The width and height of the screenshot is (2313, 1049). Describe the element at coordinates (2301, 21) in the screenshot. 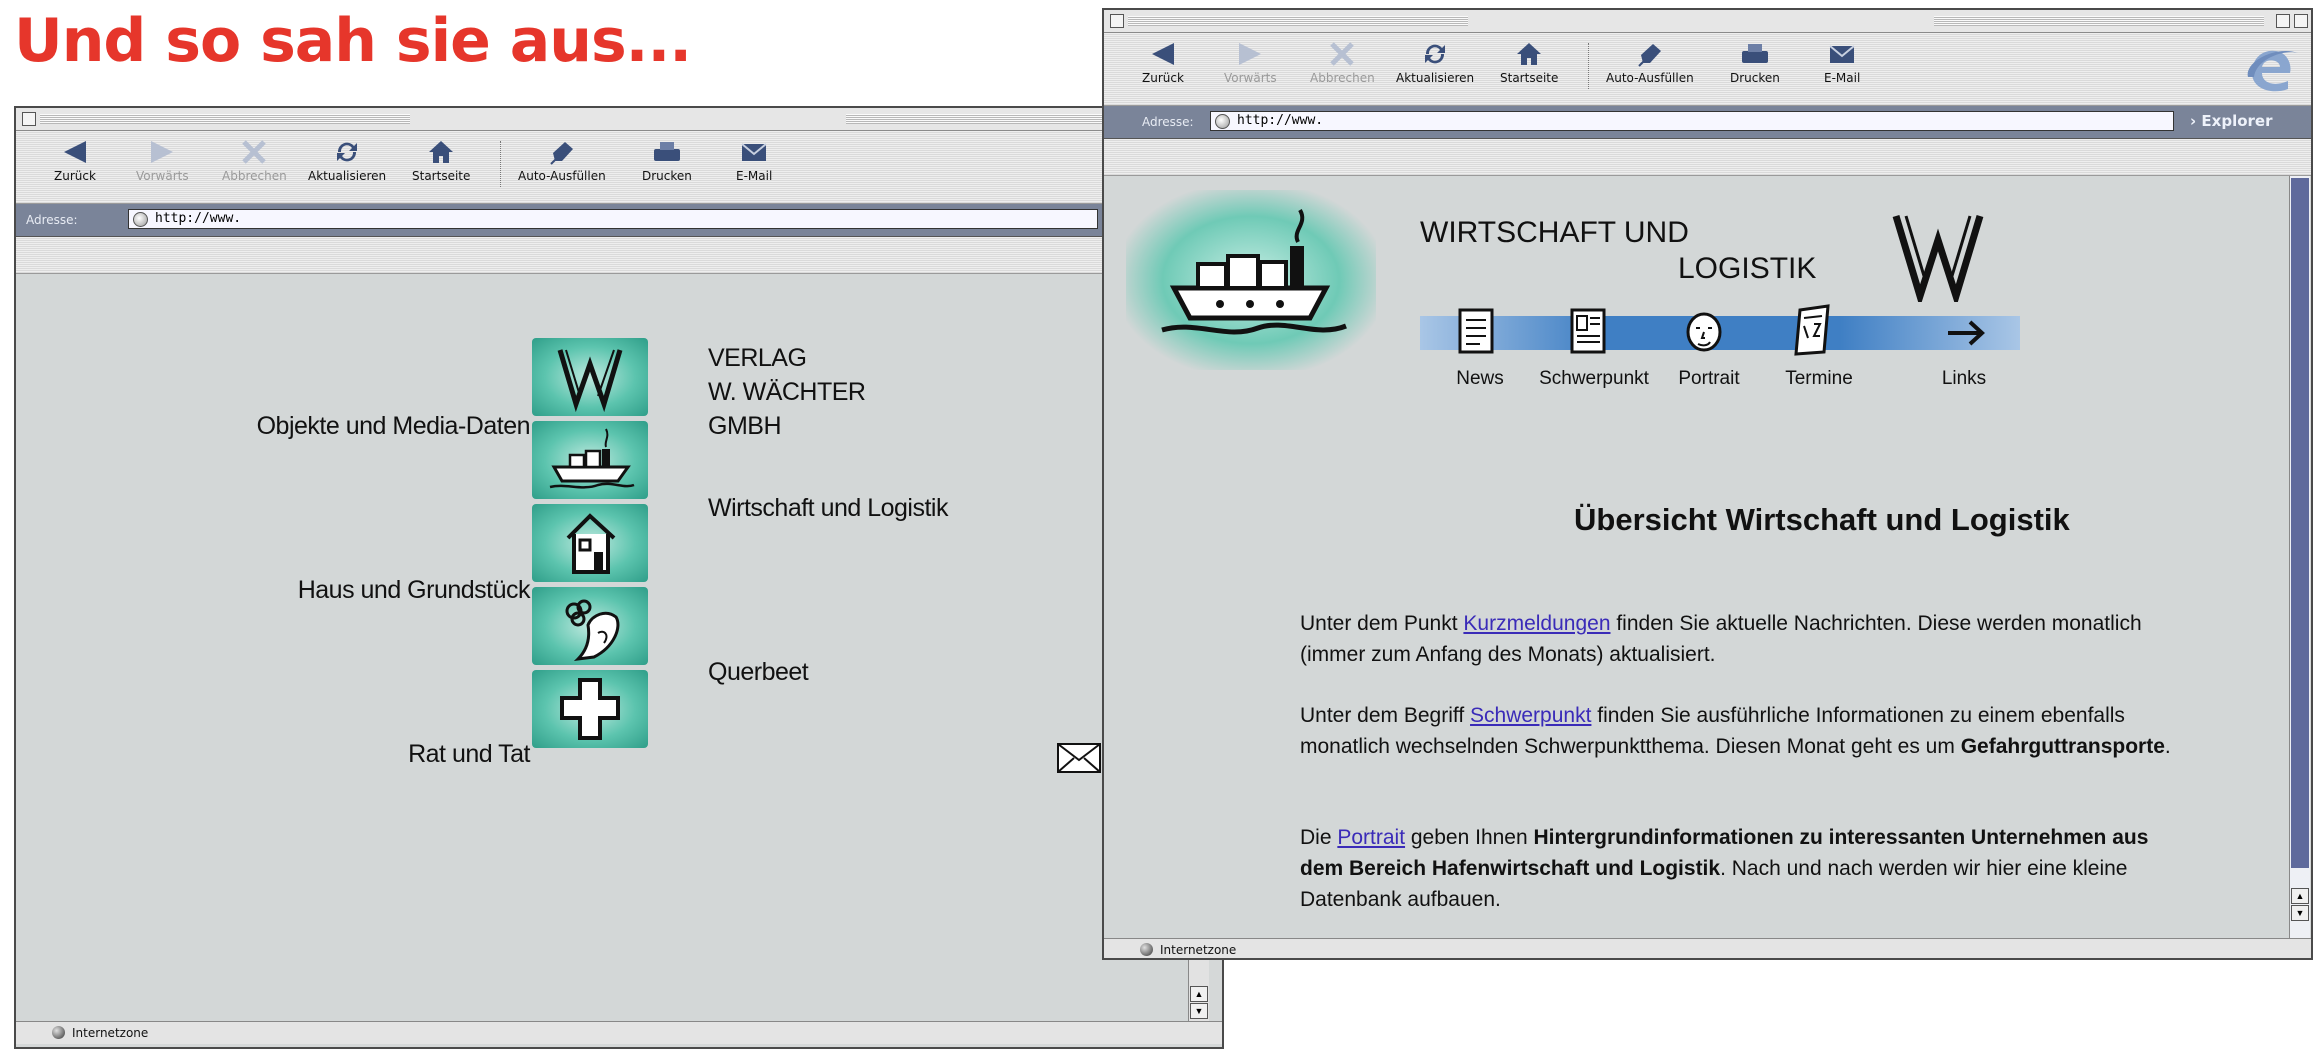

I see `collapse-box` at that location.